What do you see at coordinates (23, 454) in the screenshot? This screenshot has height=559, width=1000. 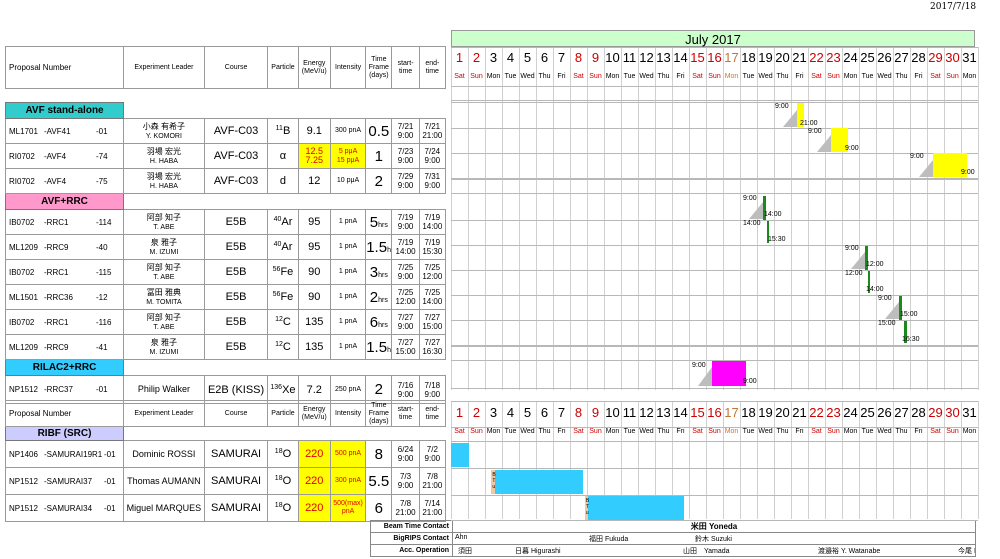 I see `proposal-id: NP1406` at bounding box center [23, 454].